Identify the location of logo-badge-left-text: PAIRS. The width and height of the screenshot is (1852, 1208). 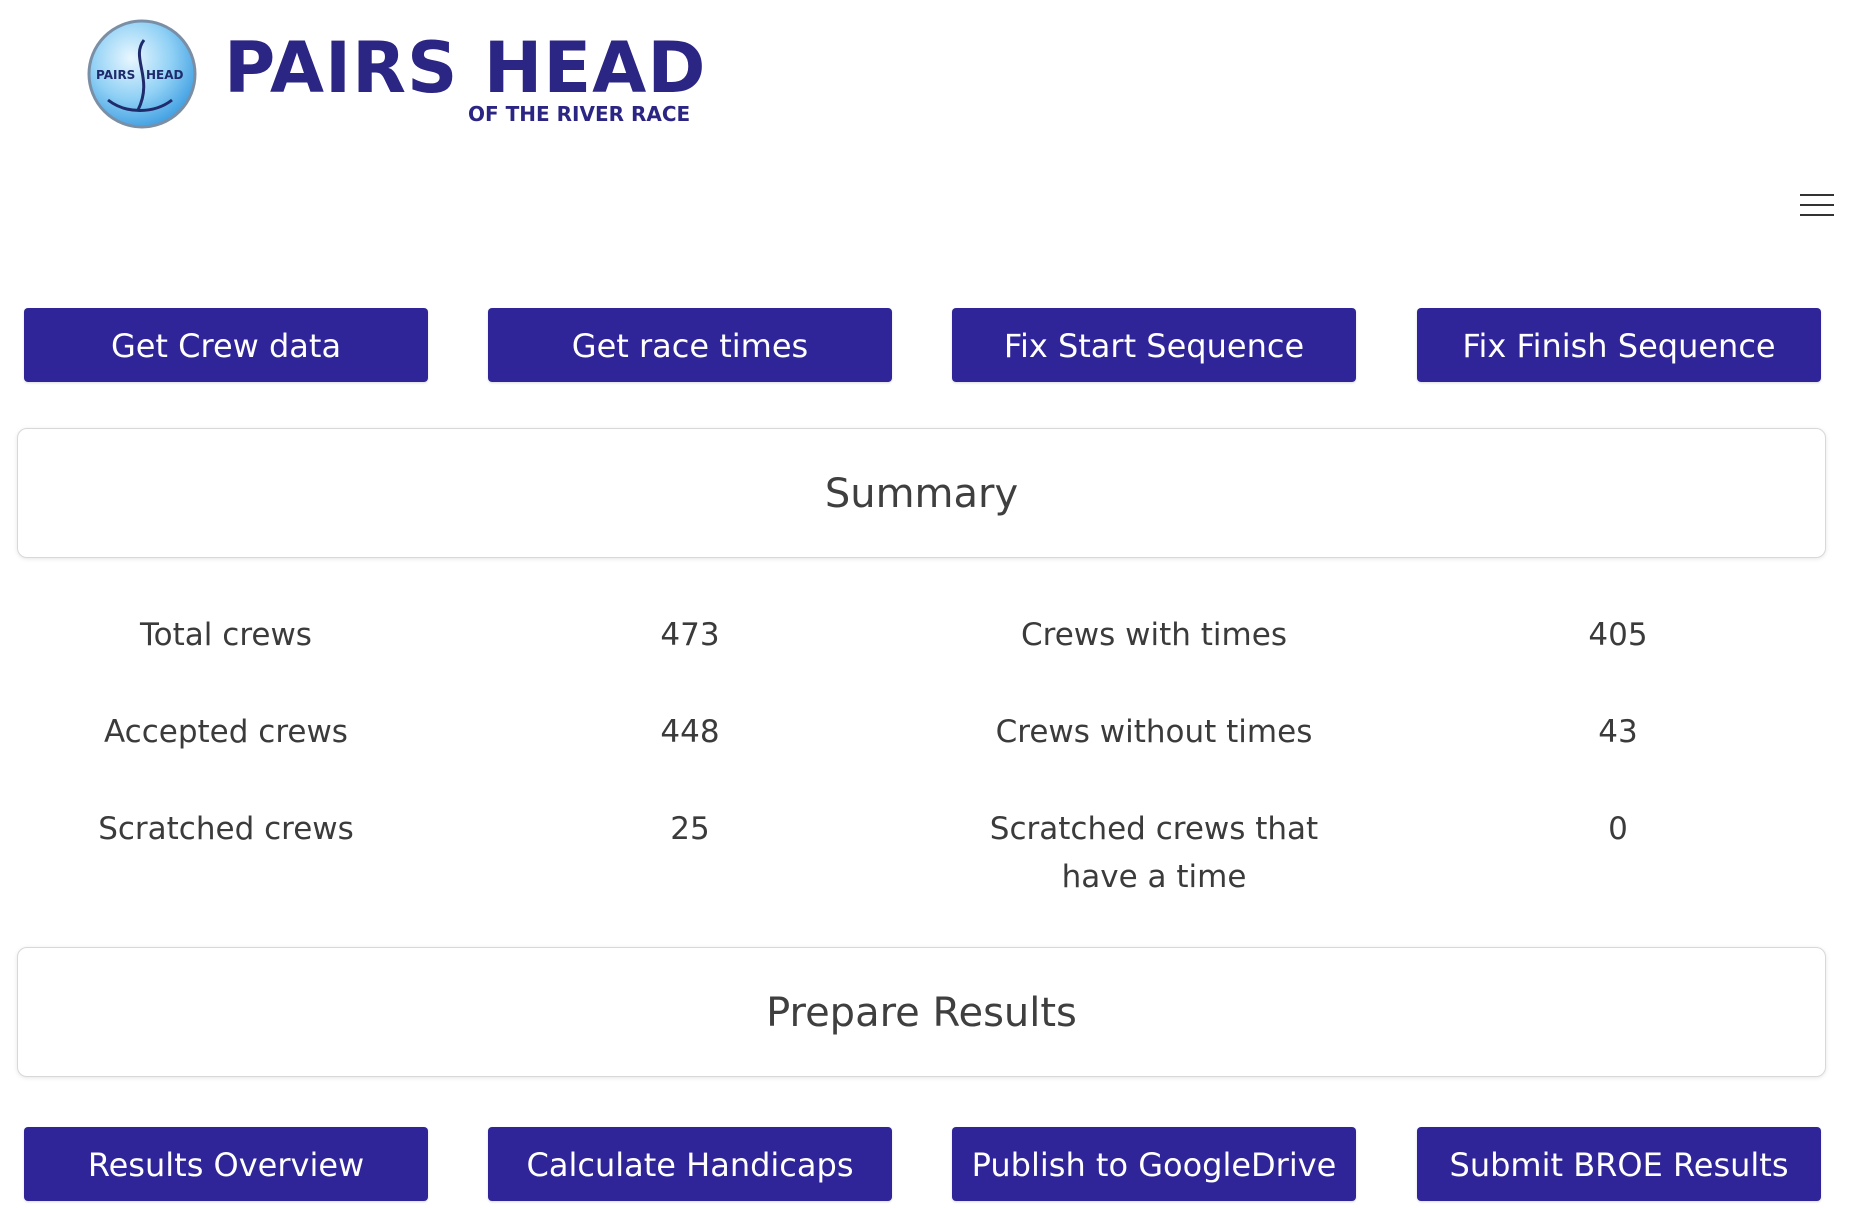
(115, 75).